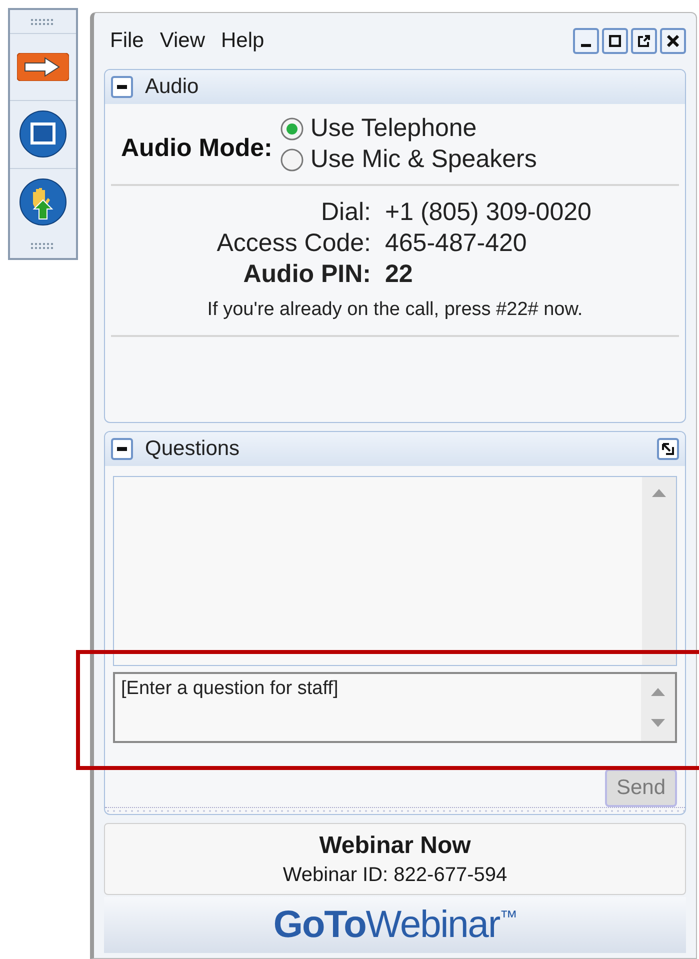  What do you see at coordinates (43, 134) in the screenshot?
I see `screen-icon` at bounding box center [43, 134].